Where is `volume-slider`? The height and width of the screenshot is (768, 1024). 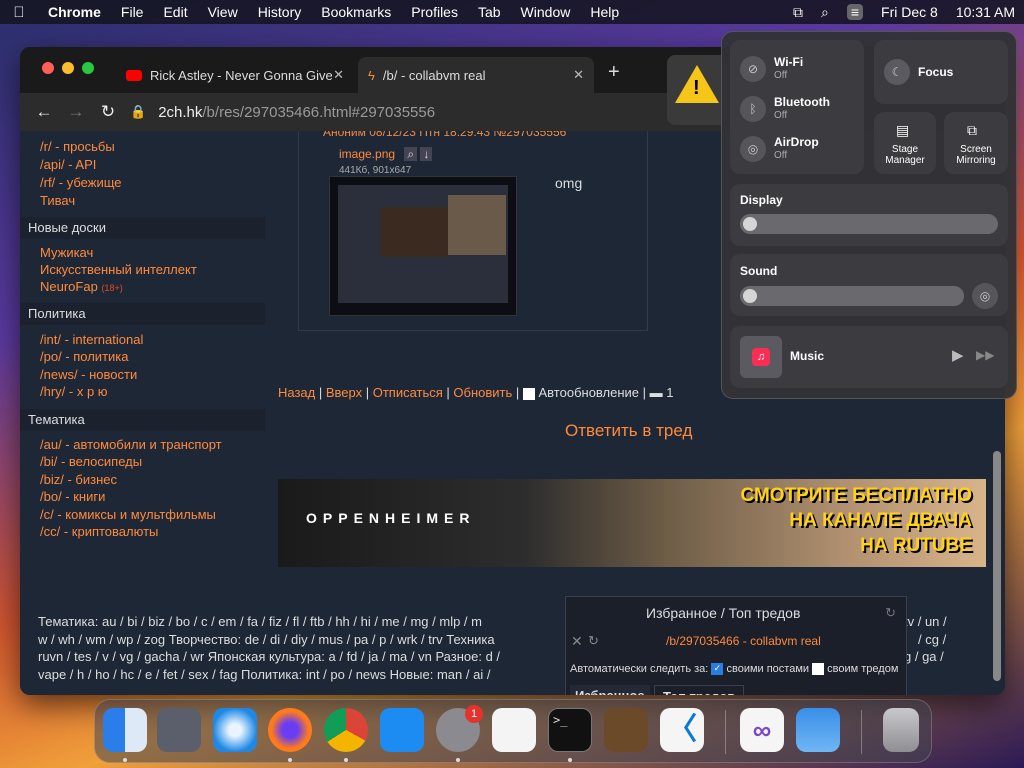 volume-slider is located at coordinates (852, 296).